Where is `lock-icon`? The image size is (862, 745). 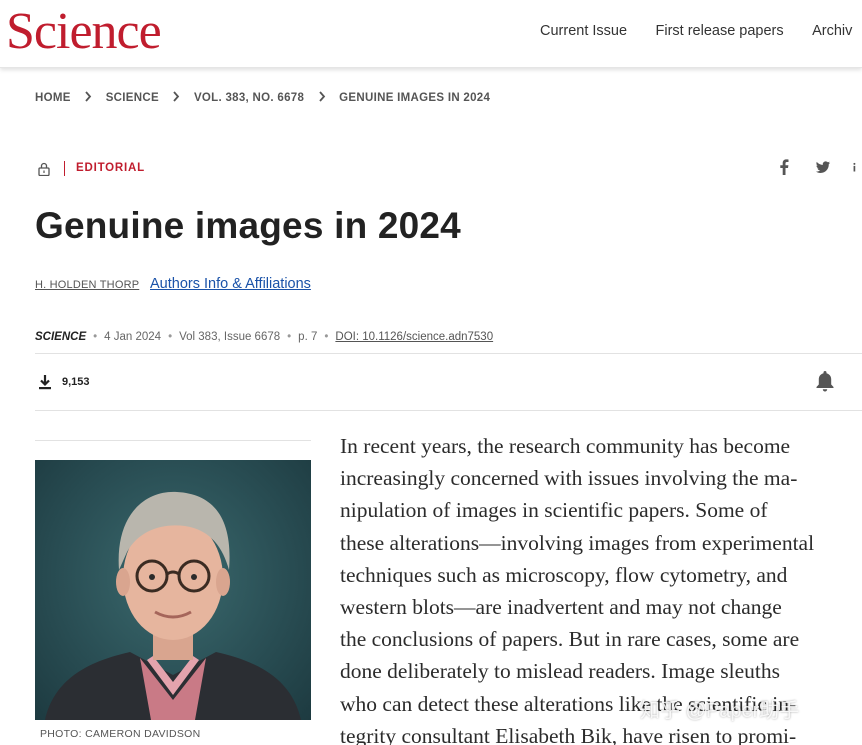
lock-icon is located at coordinates (44, 169).